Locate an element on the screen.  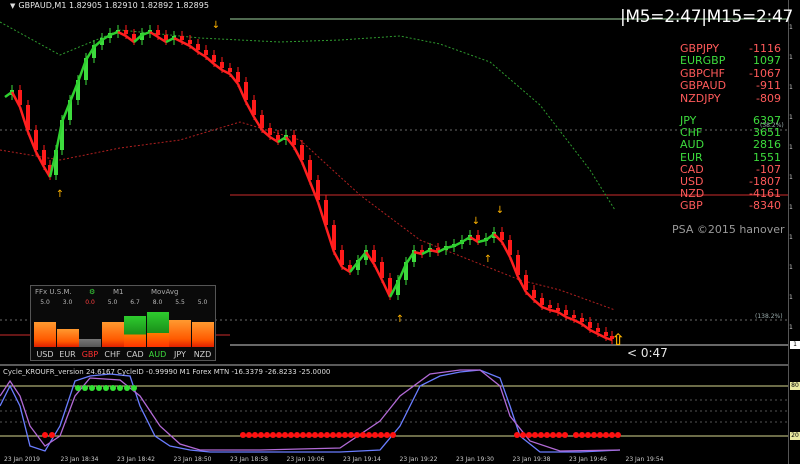
pair-name: NZDJPY is located at coordinates (700, 98).